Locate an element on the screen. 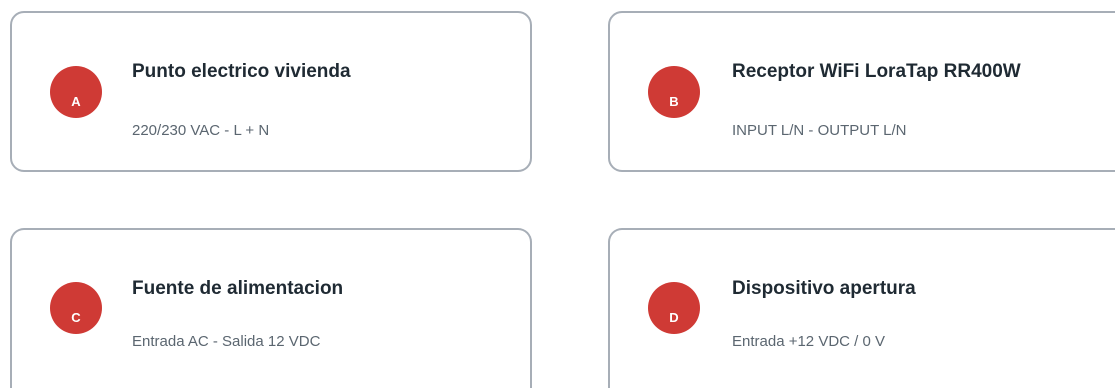 This screenshot has height=388, width=1115. card-b-subtitle: INPUT L/N - OUTPUT L/N is located at coordinates (819, 130).